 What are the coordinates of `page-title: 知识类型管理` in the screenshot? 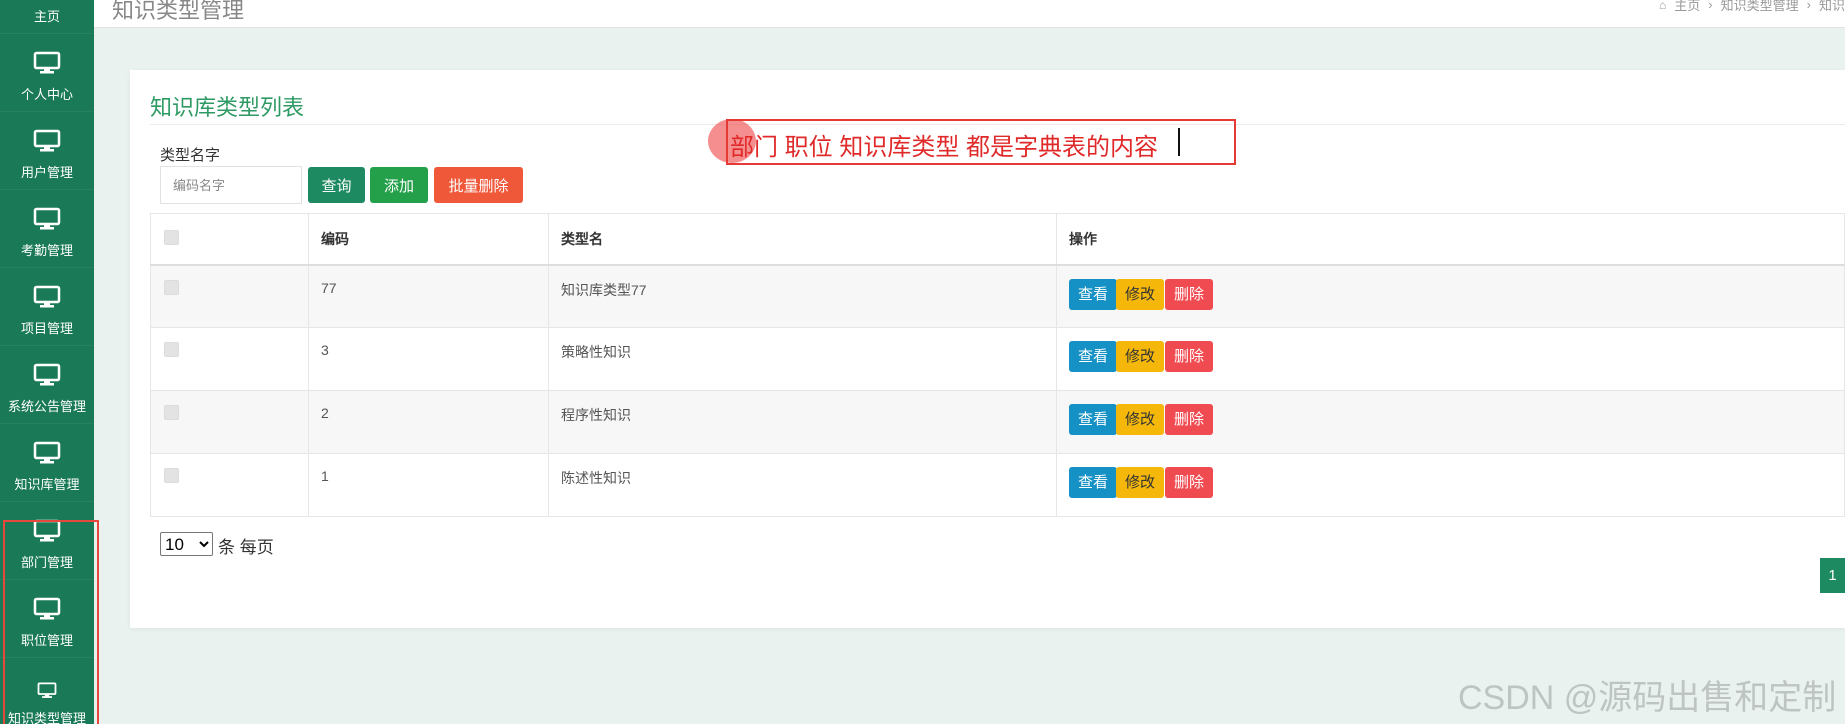 It's located at (178, 11).